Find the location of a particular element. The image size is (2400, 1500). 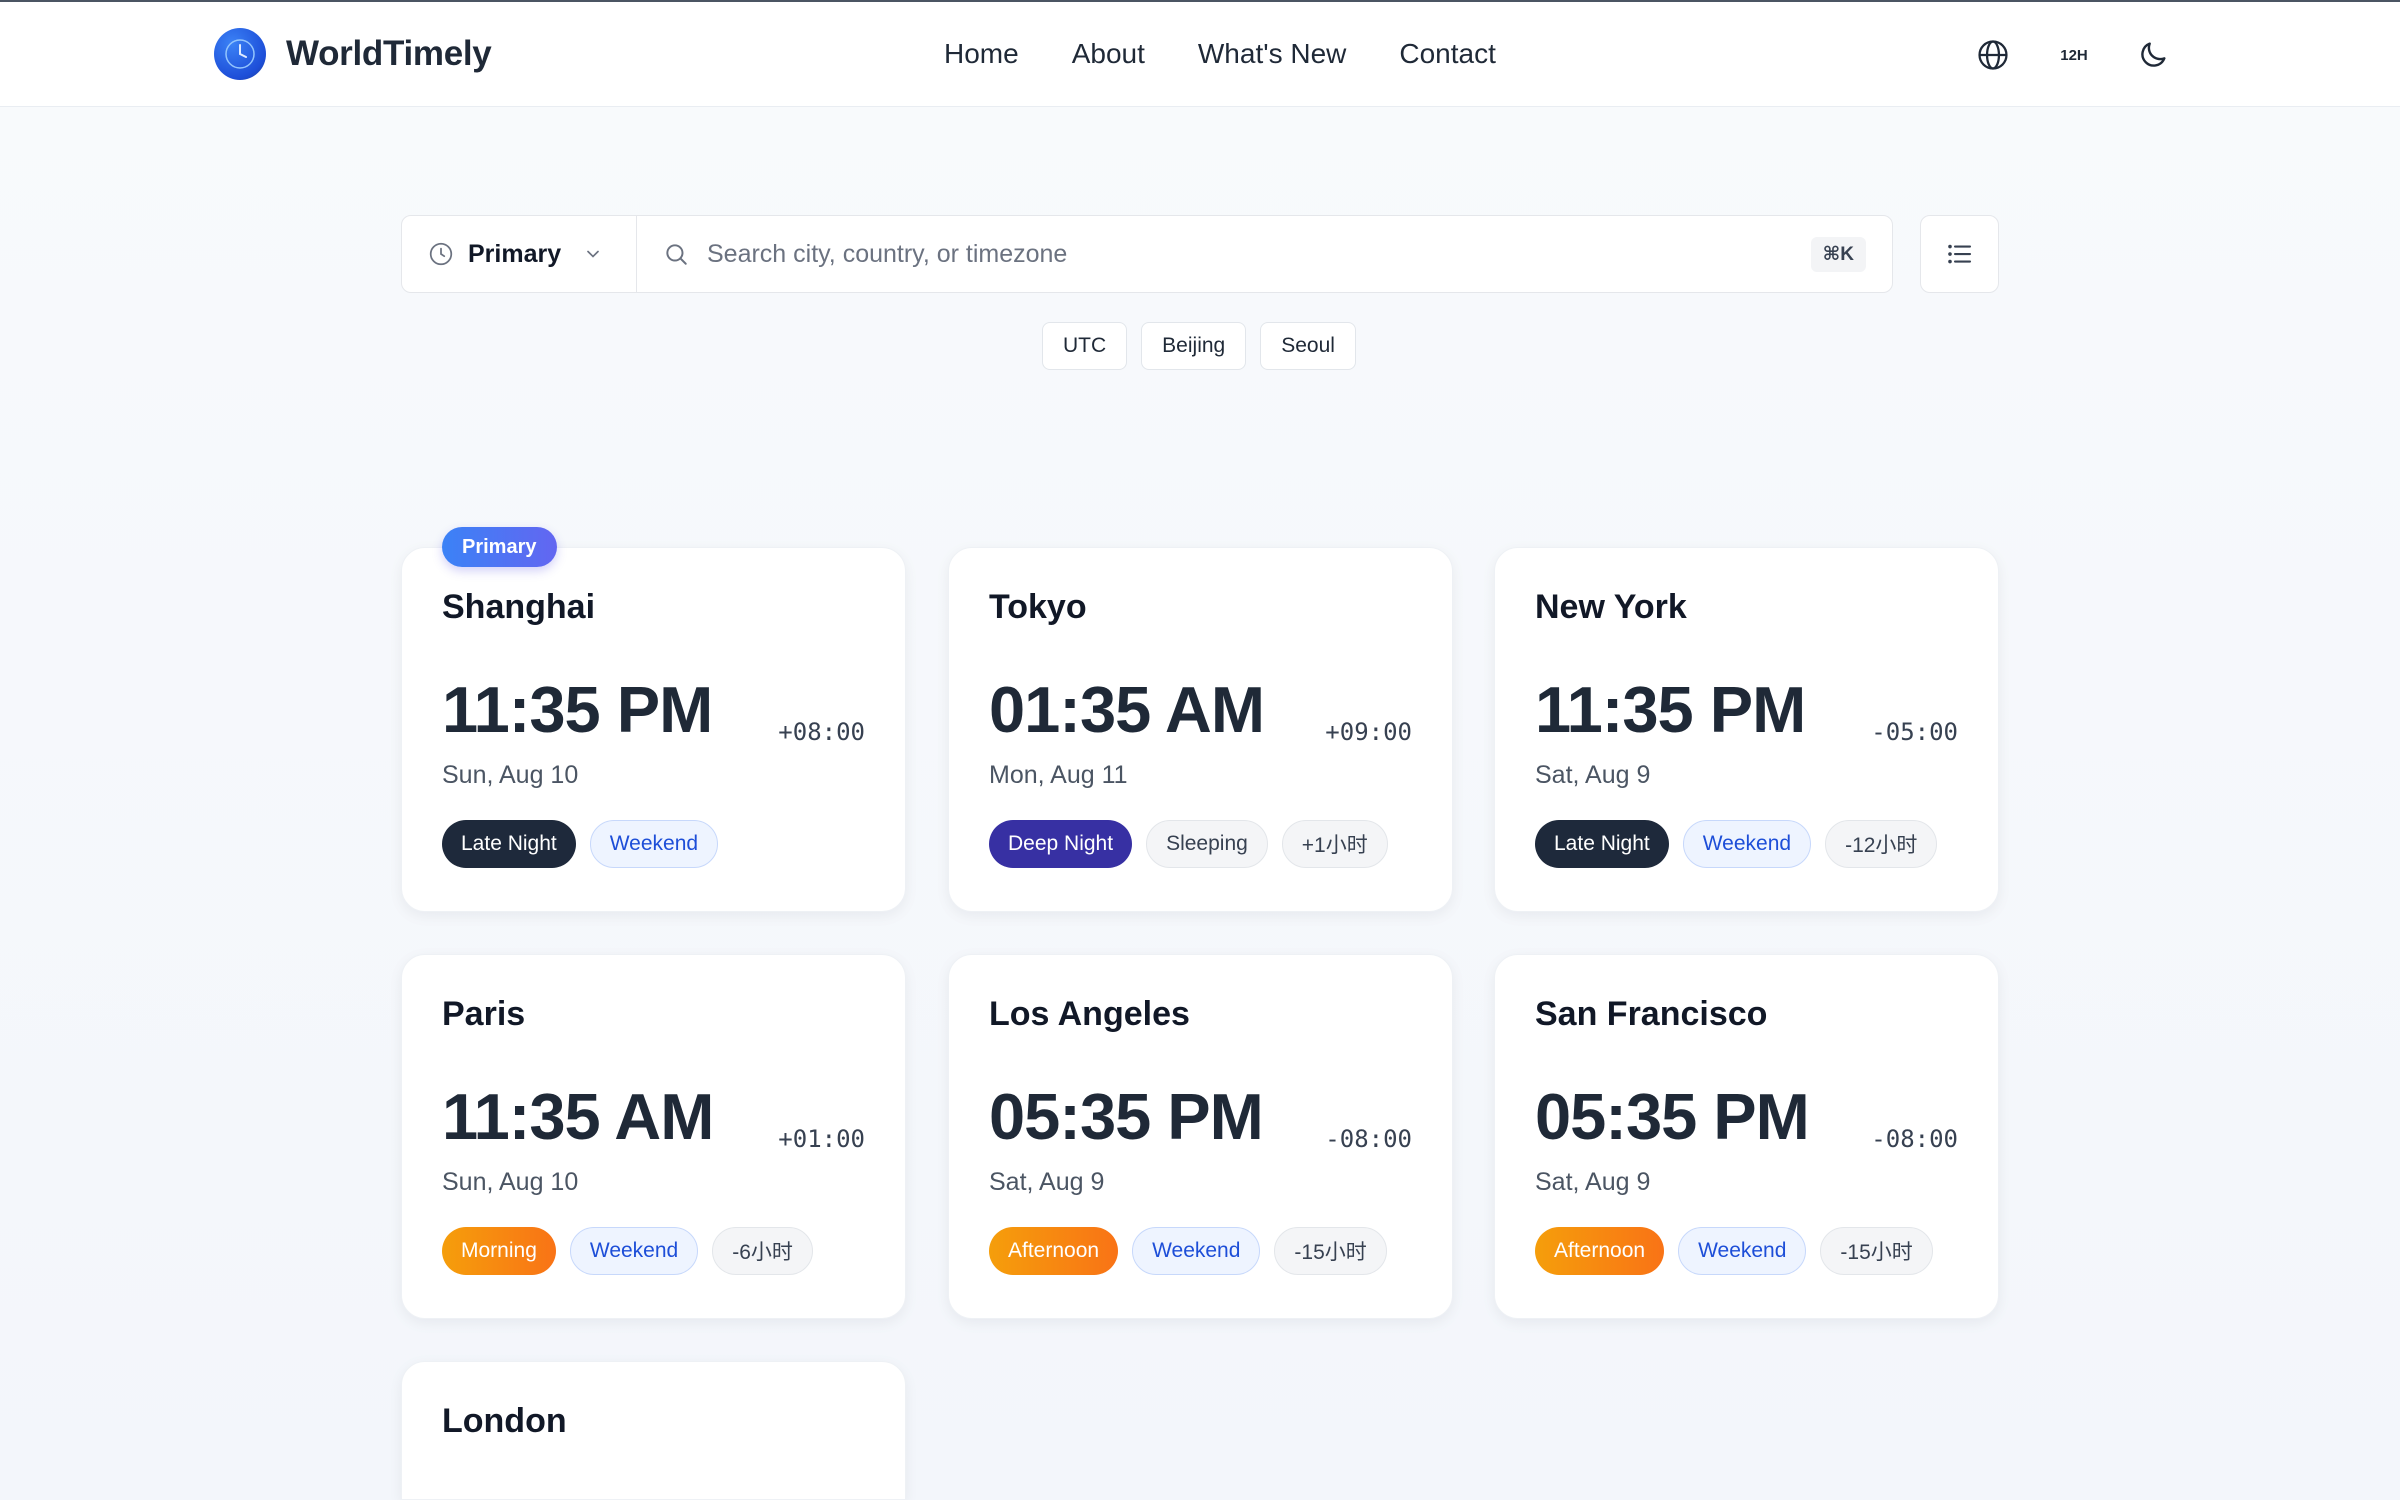

time-format-toggle: 12H is located at coordinates (2074, 55).